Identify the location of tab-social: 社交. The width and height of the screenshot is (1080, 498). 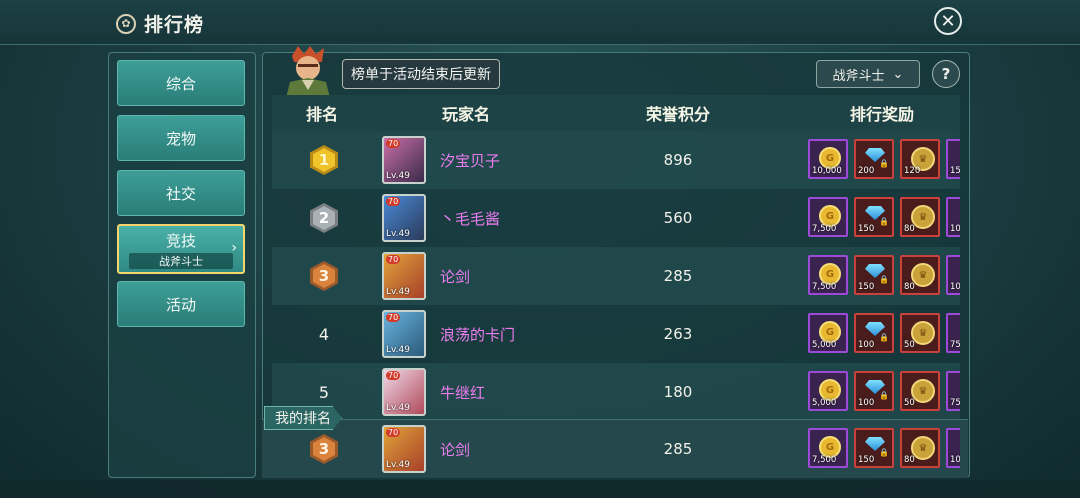
(181, 193).